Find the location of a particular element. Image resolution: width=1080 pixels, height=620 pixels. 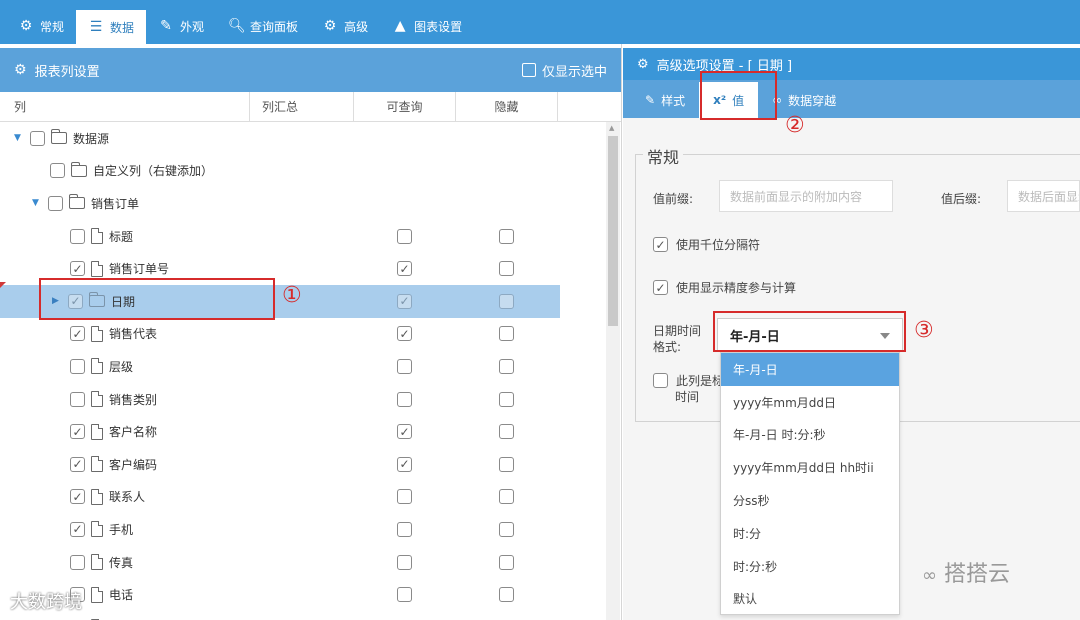

tree-row-field: 客户名称 is located at coordinates (280, 431).